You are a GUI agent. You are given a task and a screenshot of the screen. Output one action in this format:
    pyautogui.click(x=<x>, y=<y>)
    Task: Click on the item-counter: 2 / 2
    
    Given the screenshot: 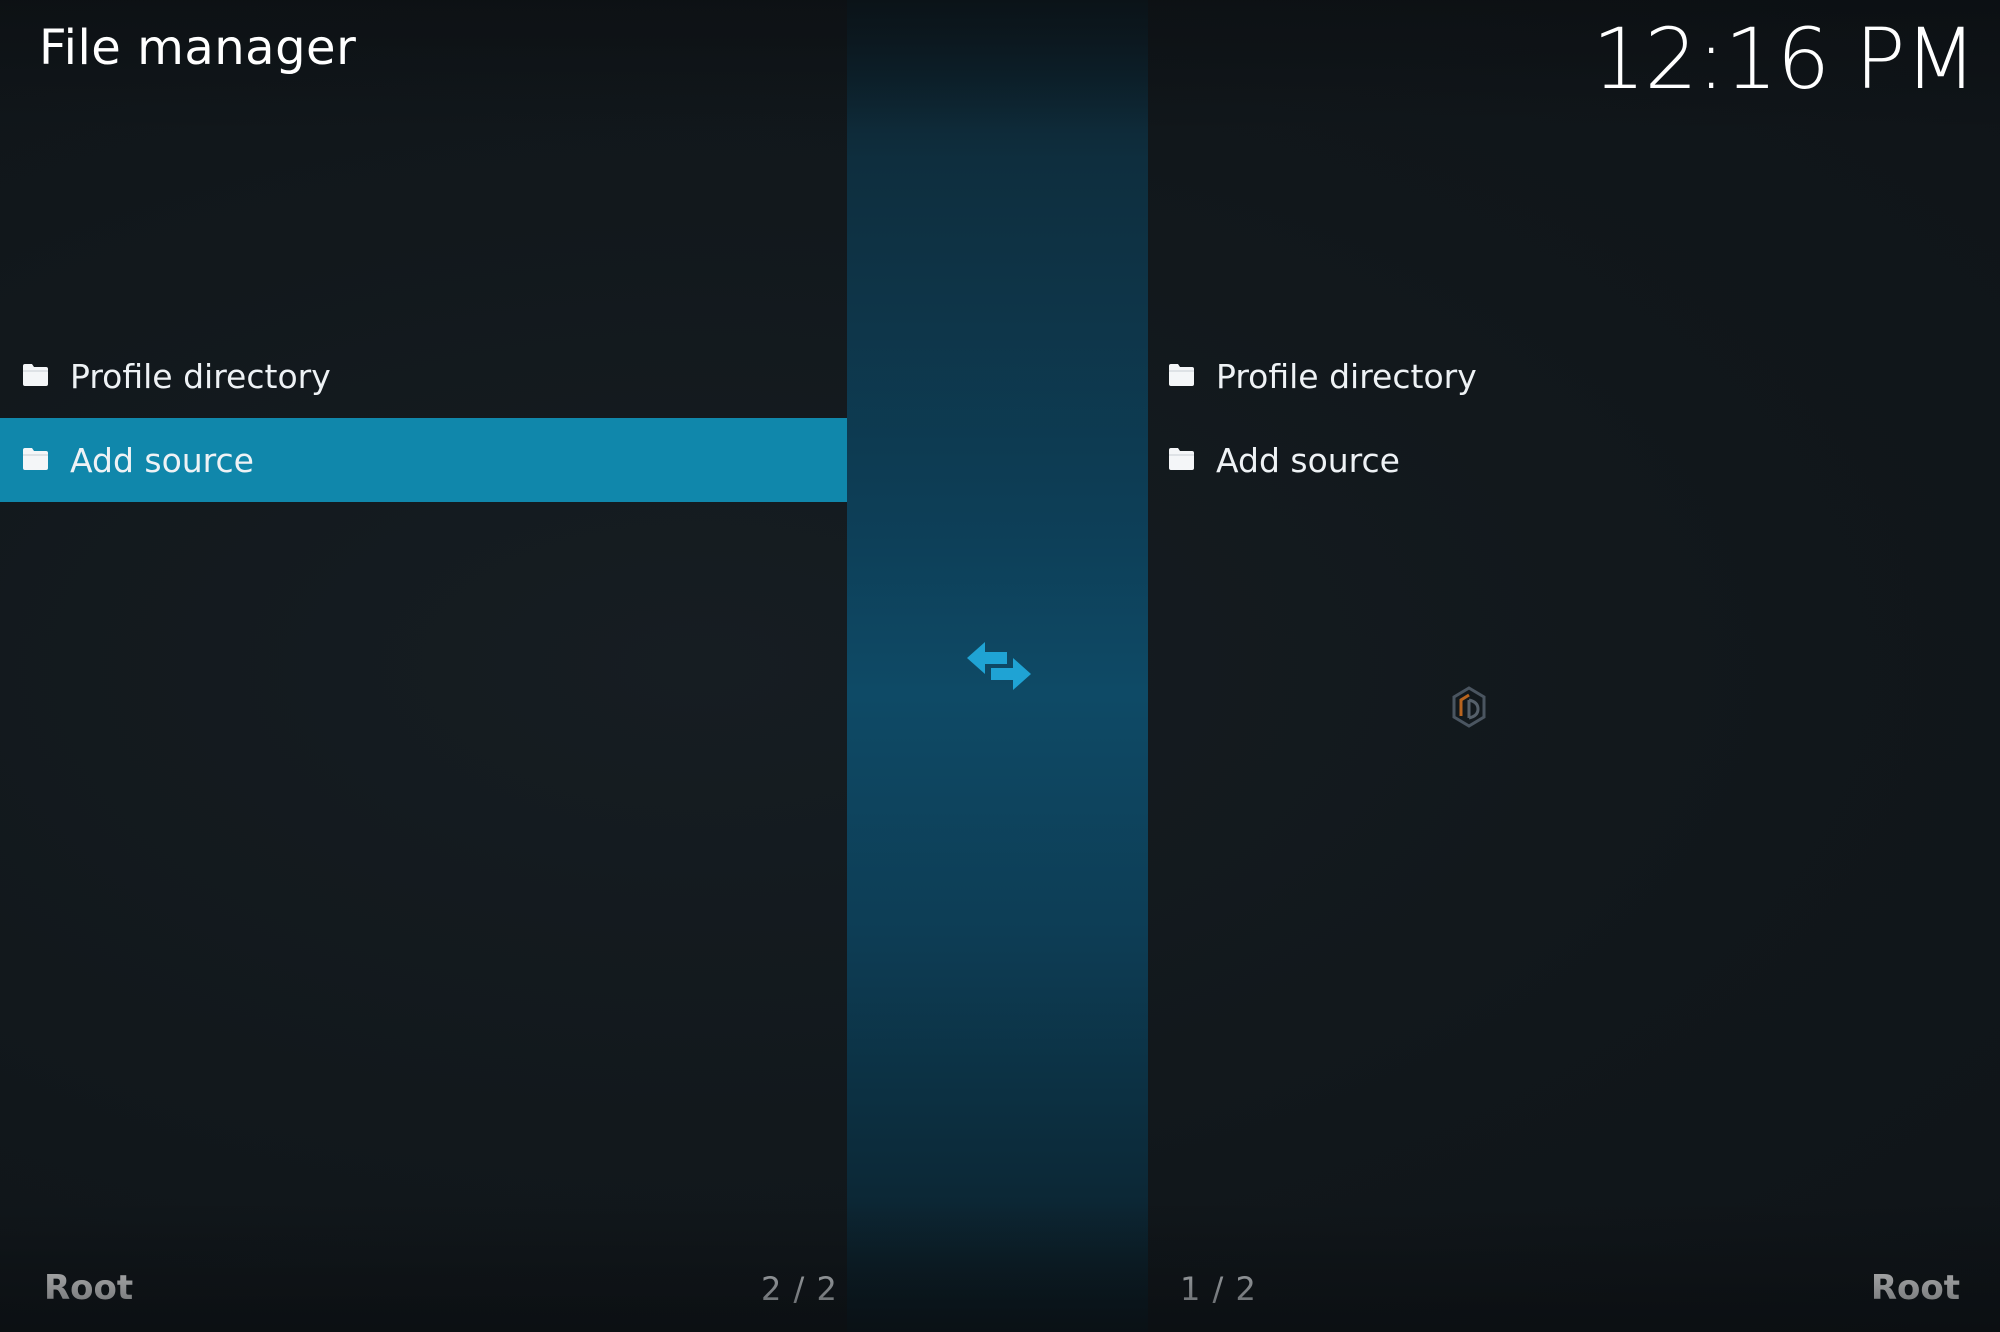 What is the action you would take?
    pyautogui.click(x=799, y=1289)
    